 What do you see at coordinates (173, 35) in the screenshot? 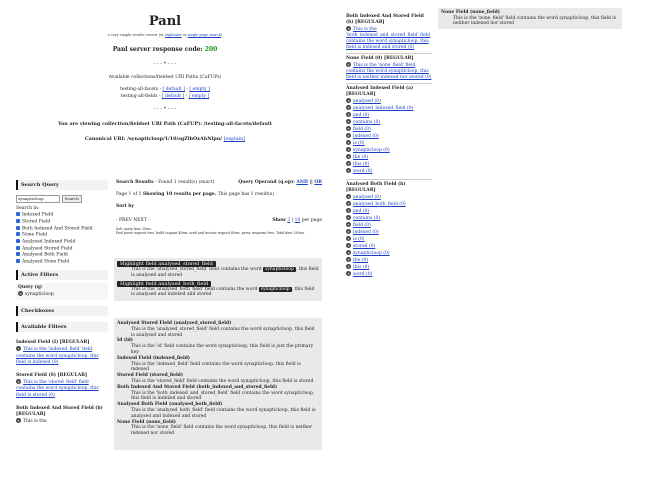
I see `explainer-link: explainer` at bounding box center [173, 35].